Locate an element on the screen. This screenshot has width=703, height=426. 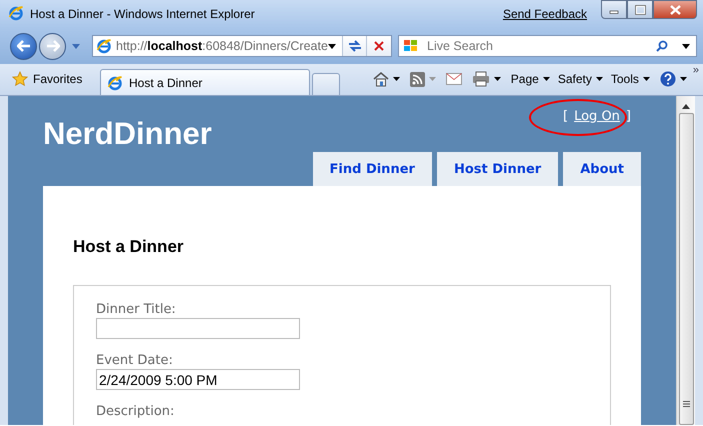
right-arrow-icon is located at coordinates (53, 46).